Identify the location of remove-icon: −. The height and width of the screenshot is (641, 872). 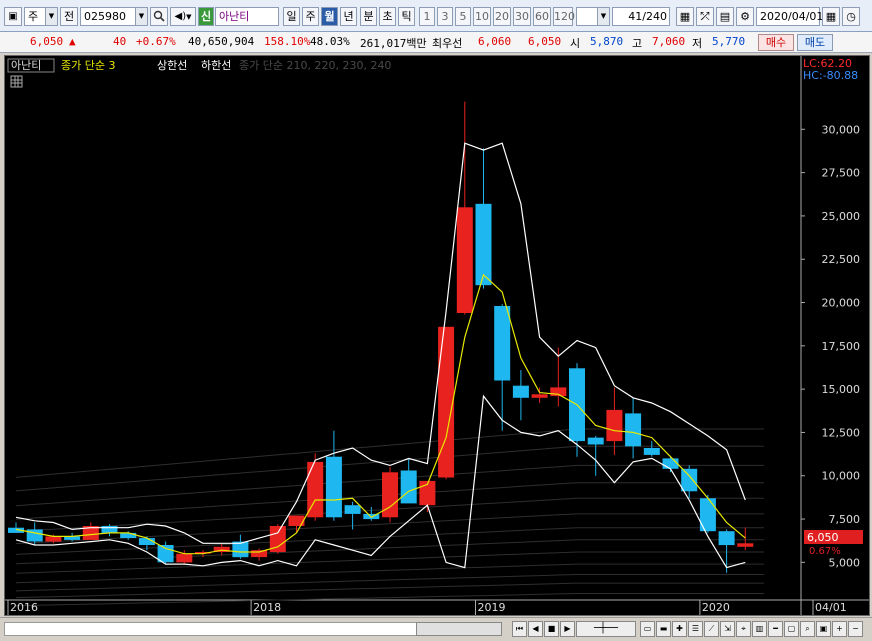
(855, 629).